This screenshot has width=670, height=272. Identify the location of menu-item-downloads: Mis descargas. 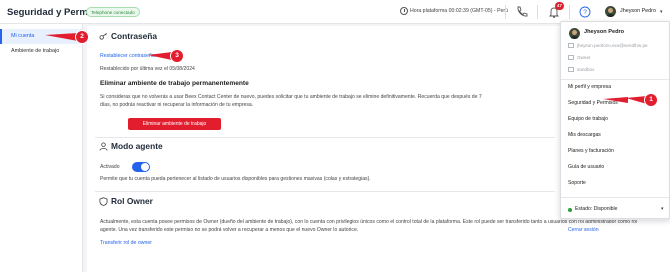
(584, 135).